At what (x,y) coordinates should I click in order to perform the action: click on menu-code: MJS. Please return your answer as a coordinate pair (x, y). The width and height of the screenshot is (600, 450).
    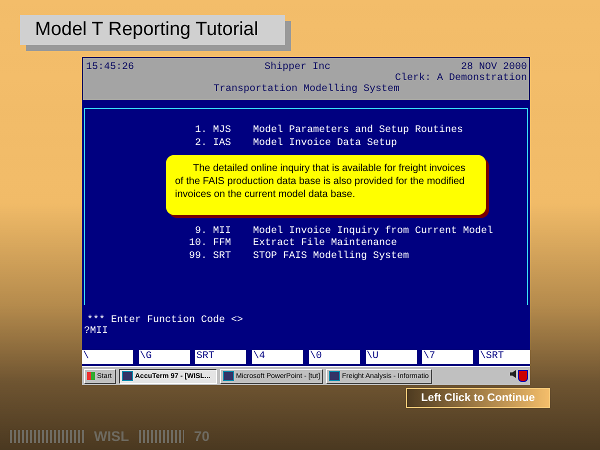
    Looking at the image, I should click on (222, 131).